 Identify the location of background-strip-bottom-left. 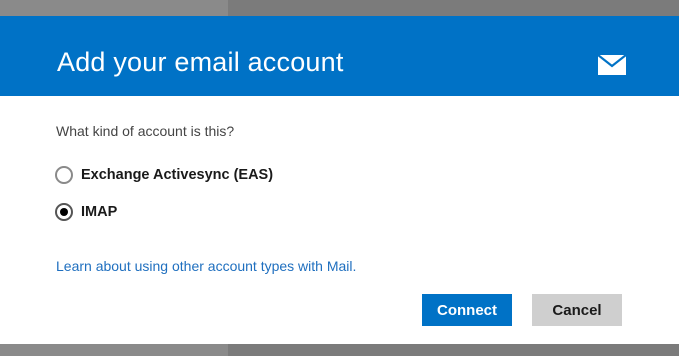
(114, 350).